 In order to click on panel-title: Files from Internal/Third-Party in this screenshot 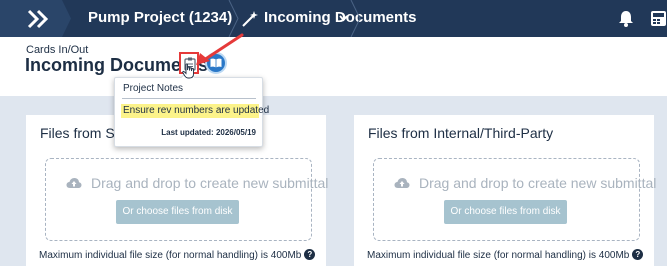, I will do `click(461, 133)`.